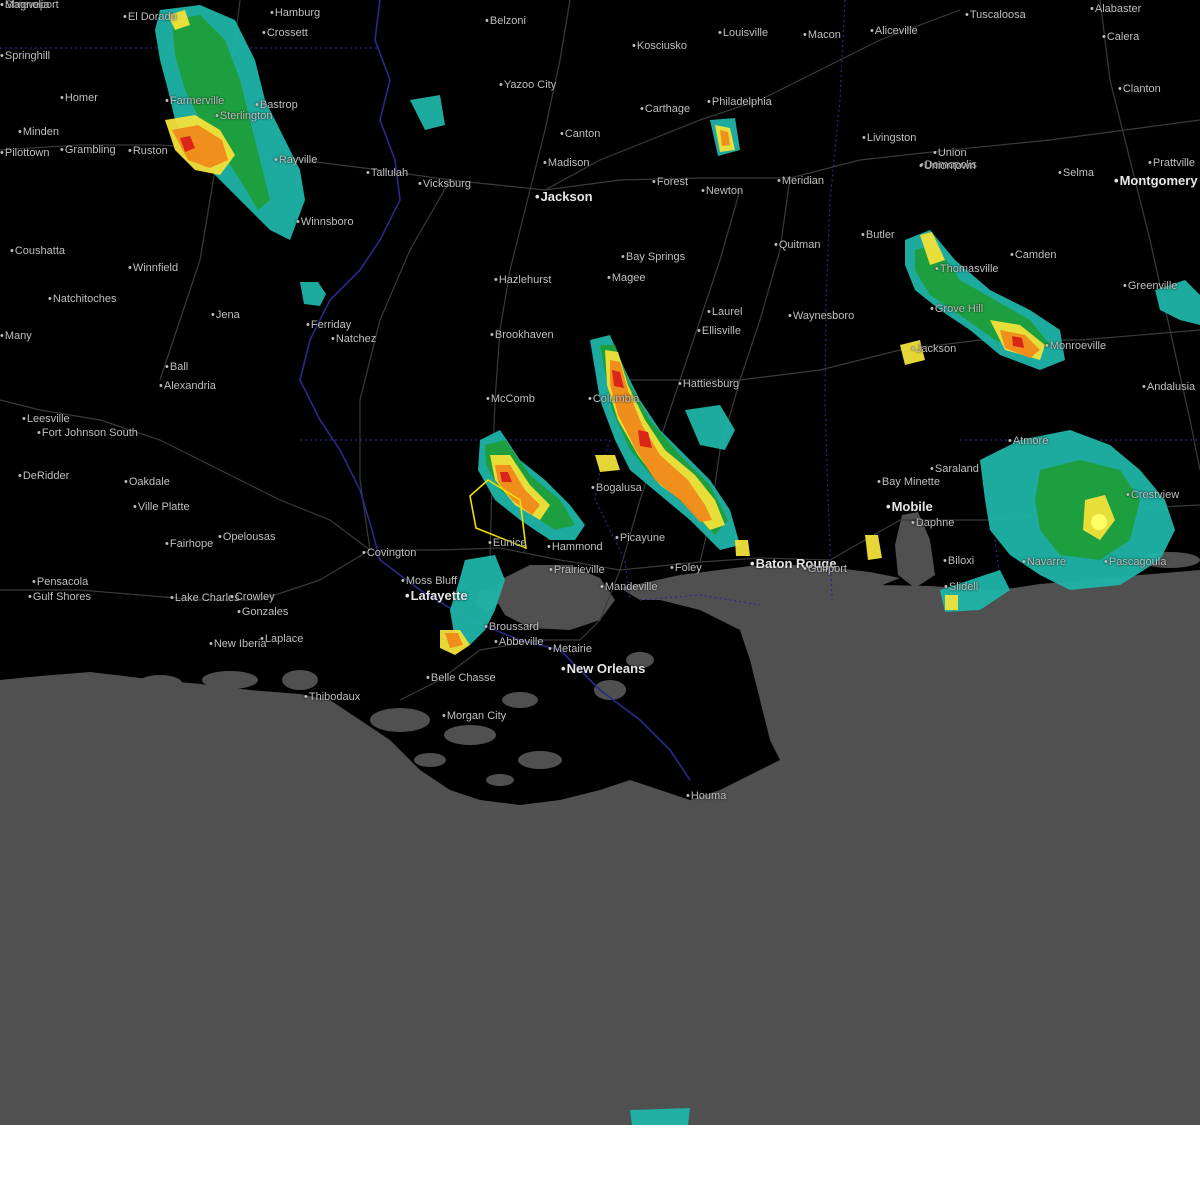 This screenshot has width=1200, height=1200. I want to click on city-label-oakdale: Oakdale, so click(147, 482).